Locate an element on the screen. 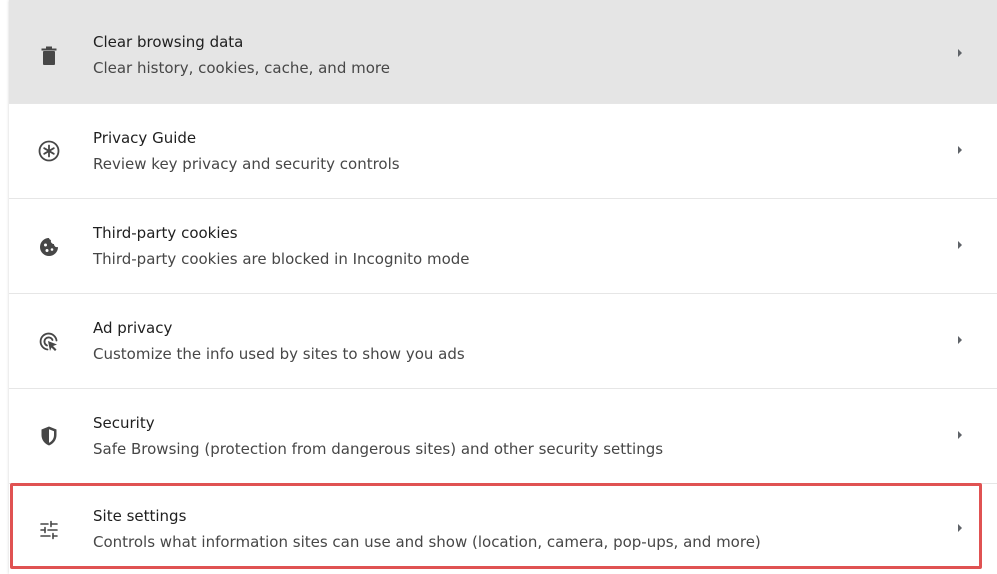 This screenshot has height=574, width=997. row-title: Third-party cookies is located at coordinates (165, 233).